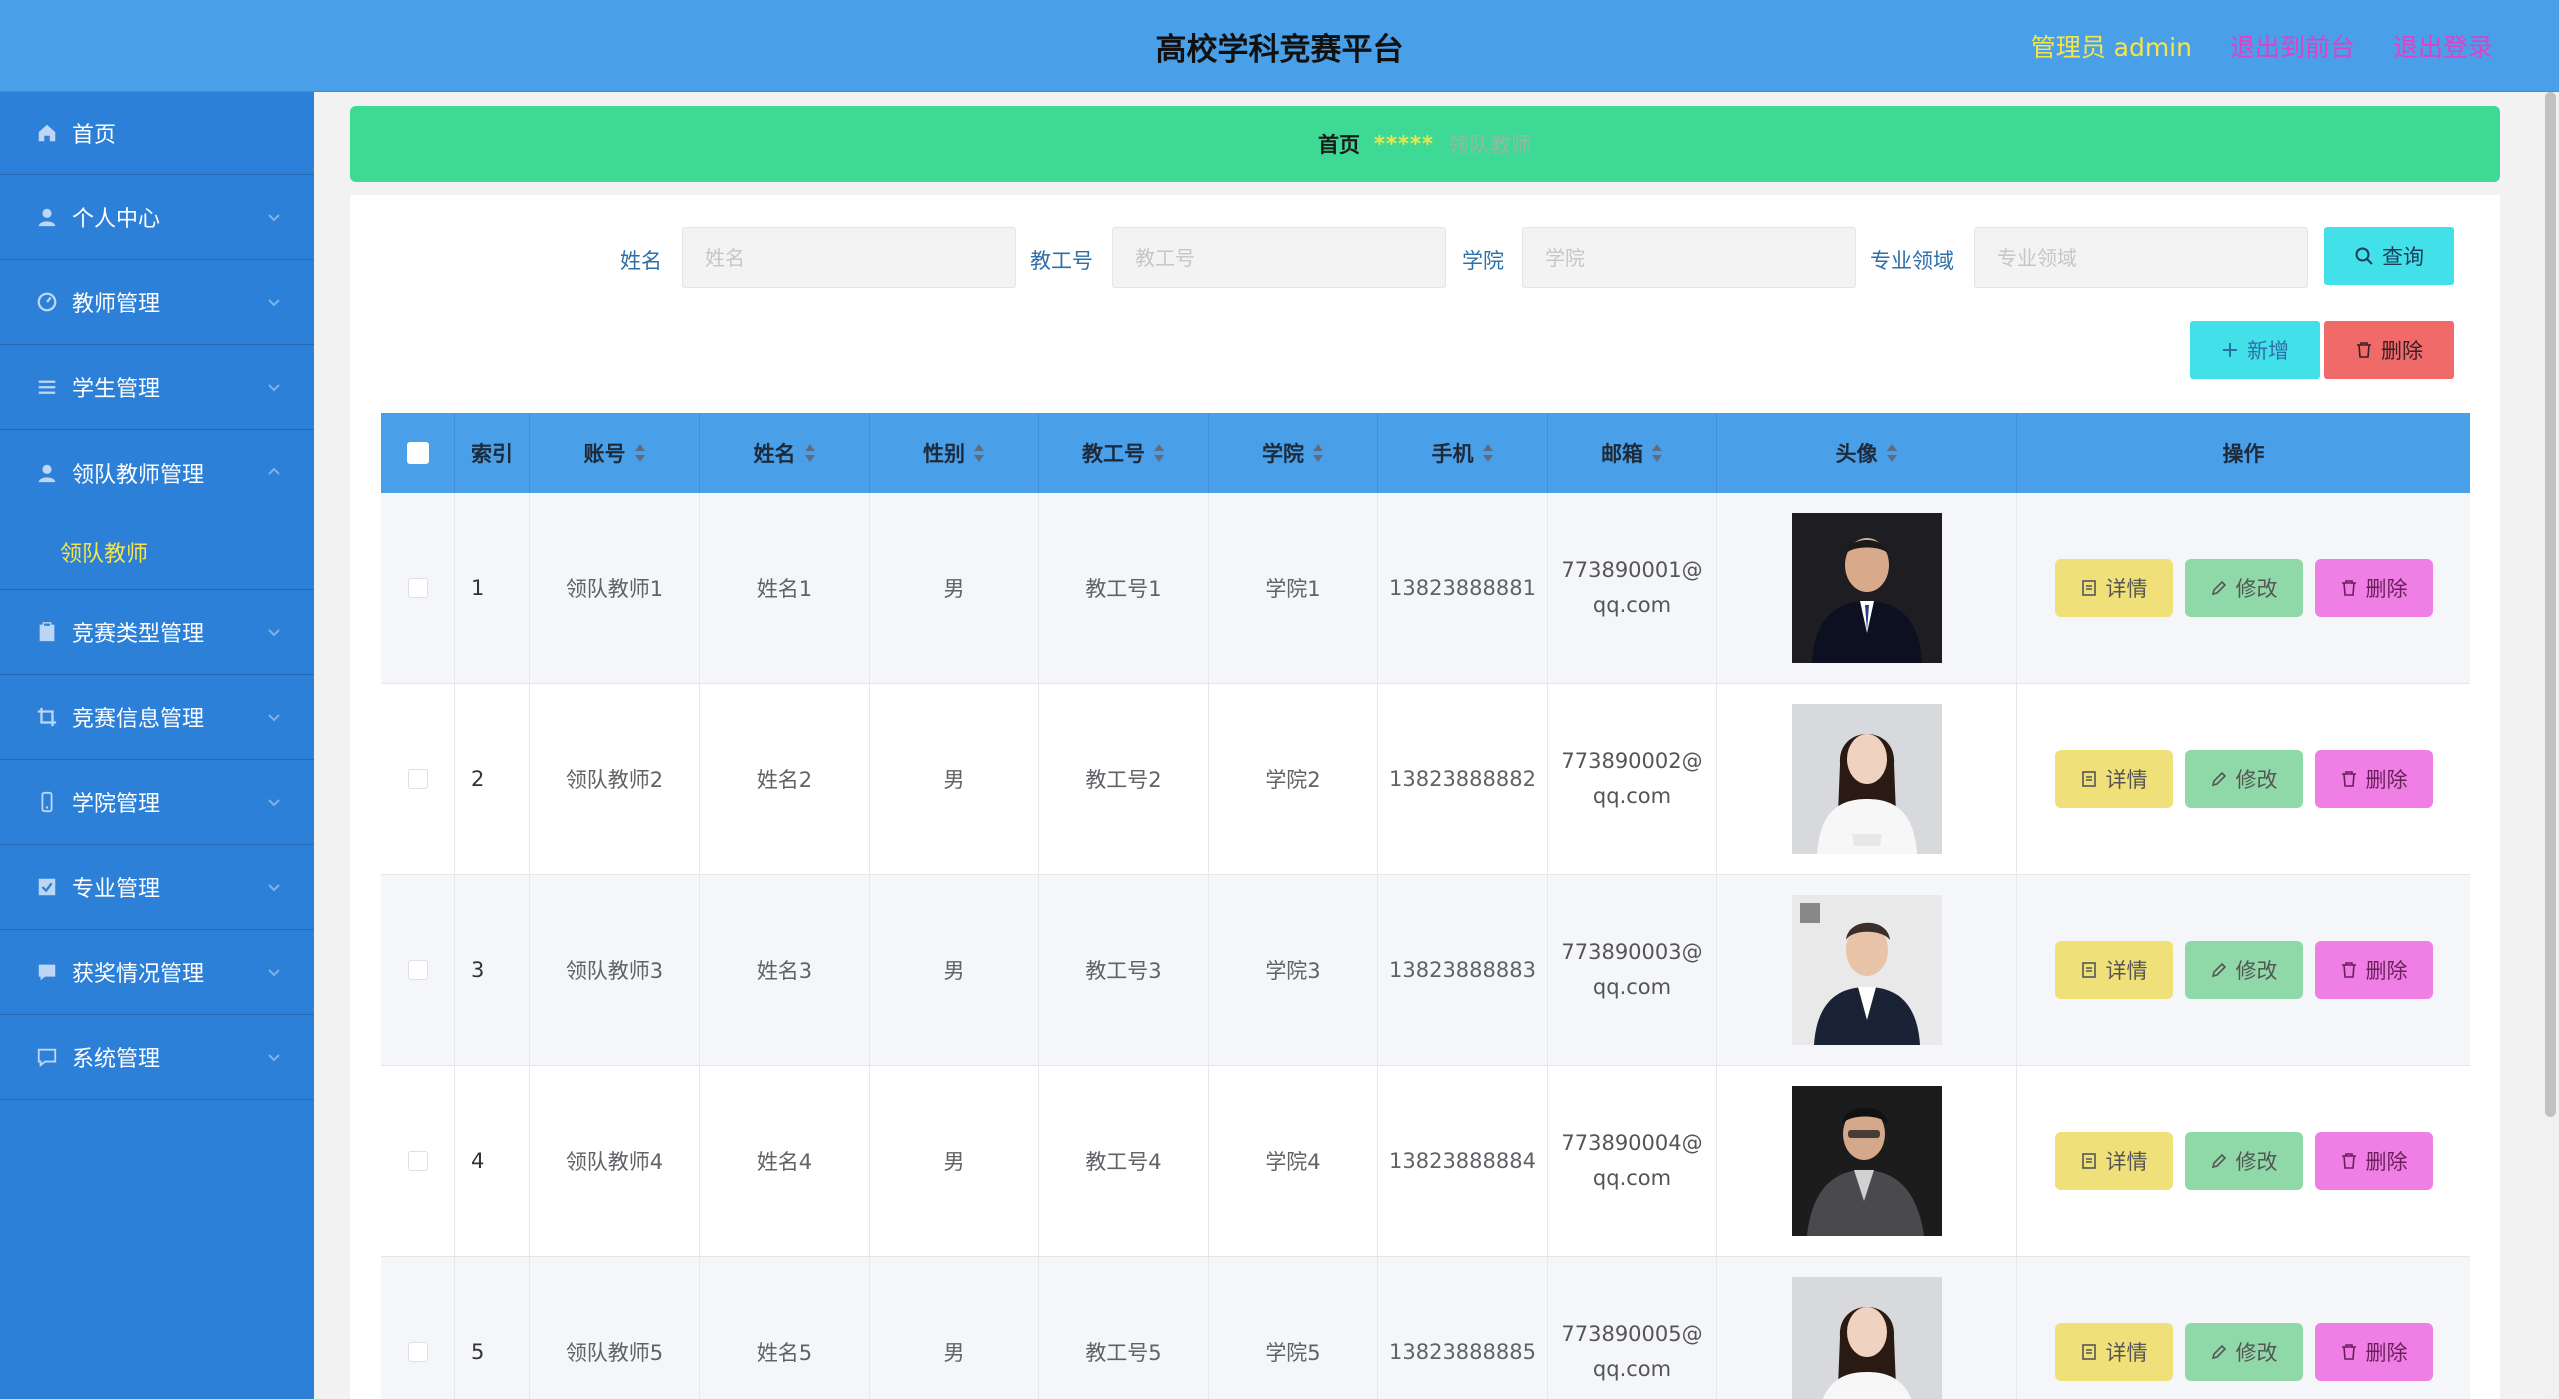 The image size is (2559, 1399). Describe the element at coordinates (1632, 453) in the screenshot. I see `col-email: 邮箱` at that location.